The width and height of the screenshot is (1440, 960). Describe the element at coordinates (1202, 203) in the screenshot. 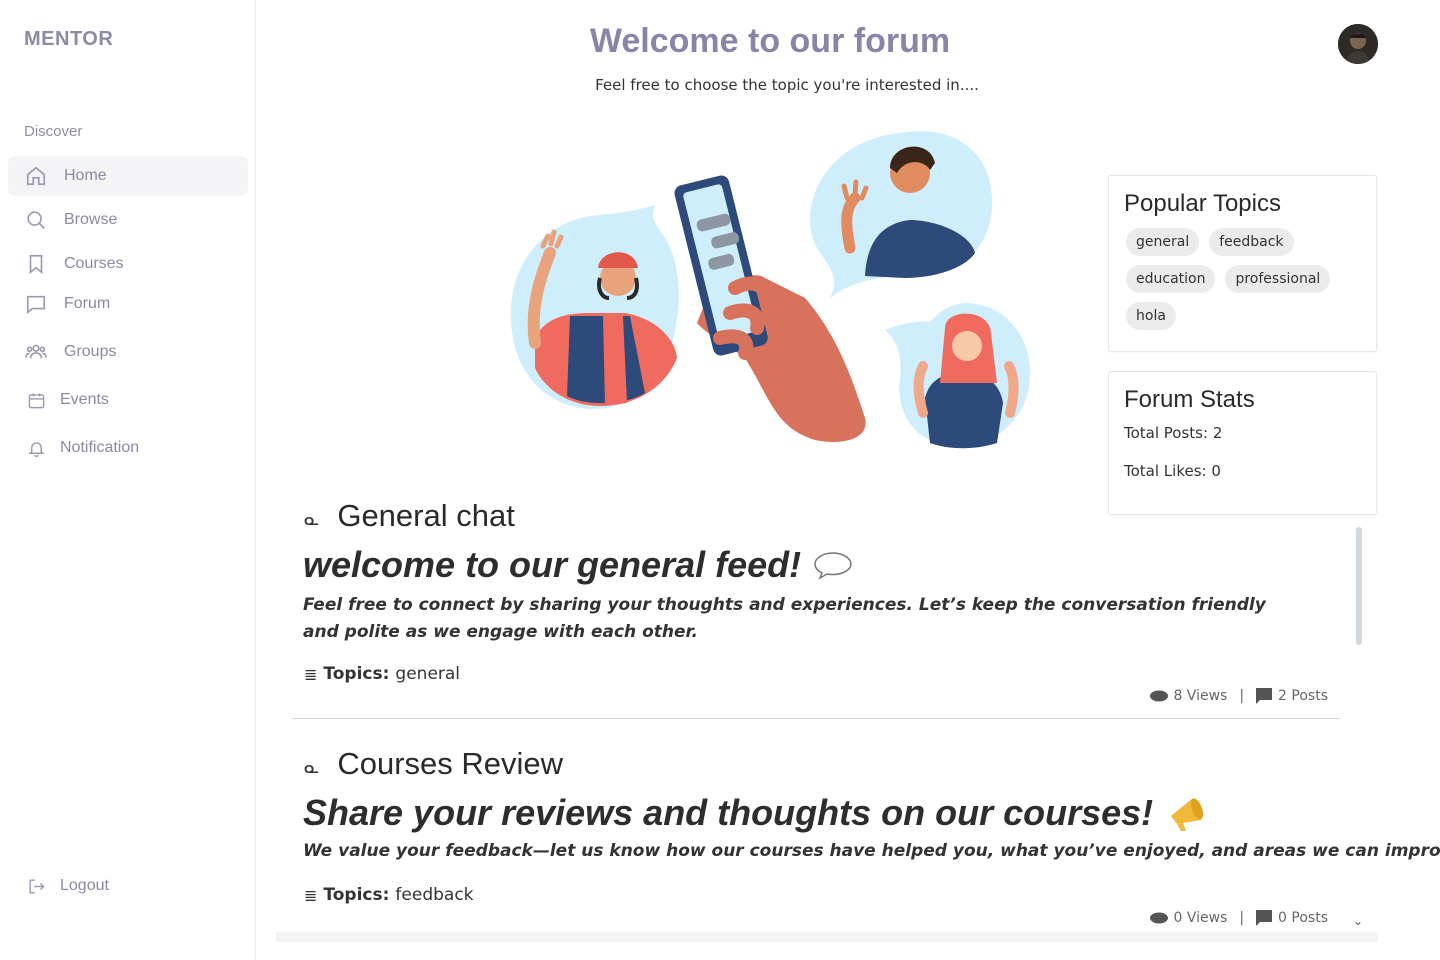

I see `popular-topics-title: Popular Topics` at that location.